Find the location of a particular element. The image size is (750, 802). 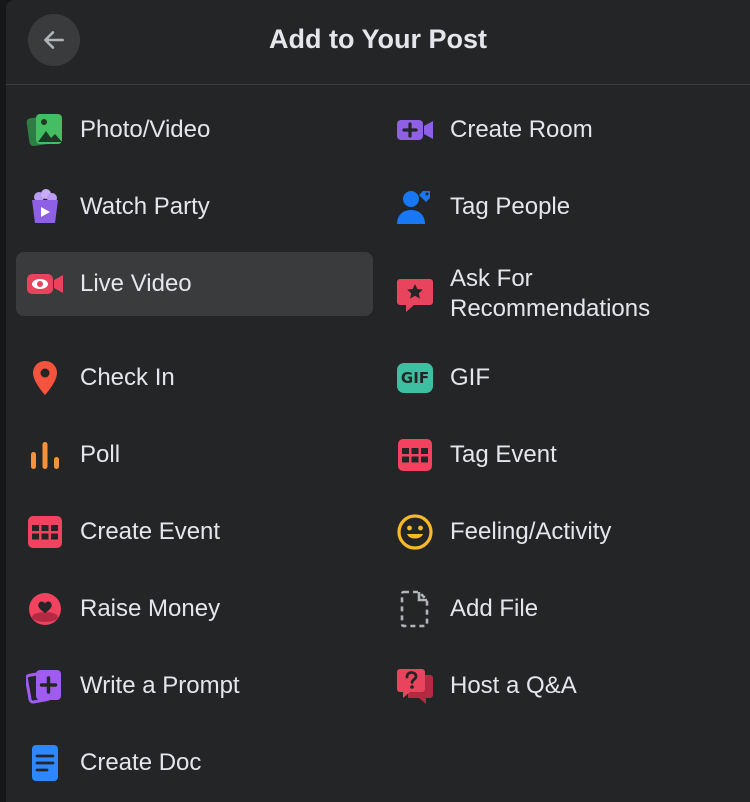

location-pin-icon is located at coordinates (45, 378).